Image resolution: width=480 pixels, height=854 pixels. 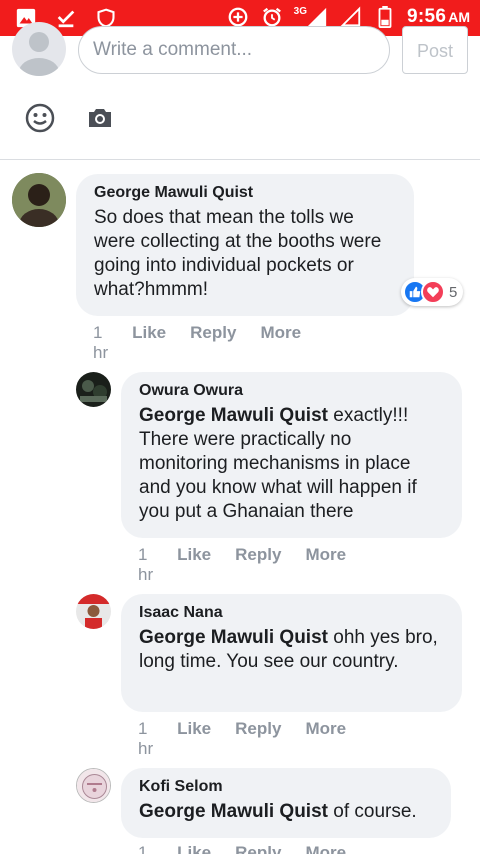 What do you see at coordinates (438, 16) in the screenshot?
I see `clock: 9:56 AM` at bounding box center [438, 16].